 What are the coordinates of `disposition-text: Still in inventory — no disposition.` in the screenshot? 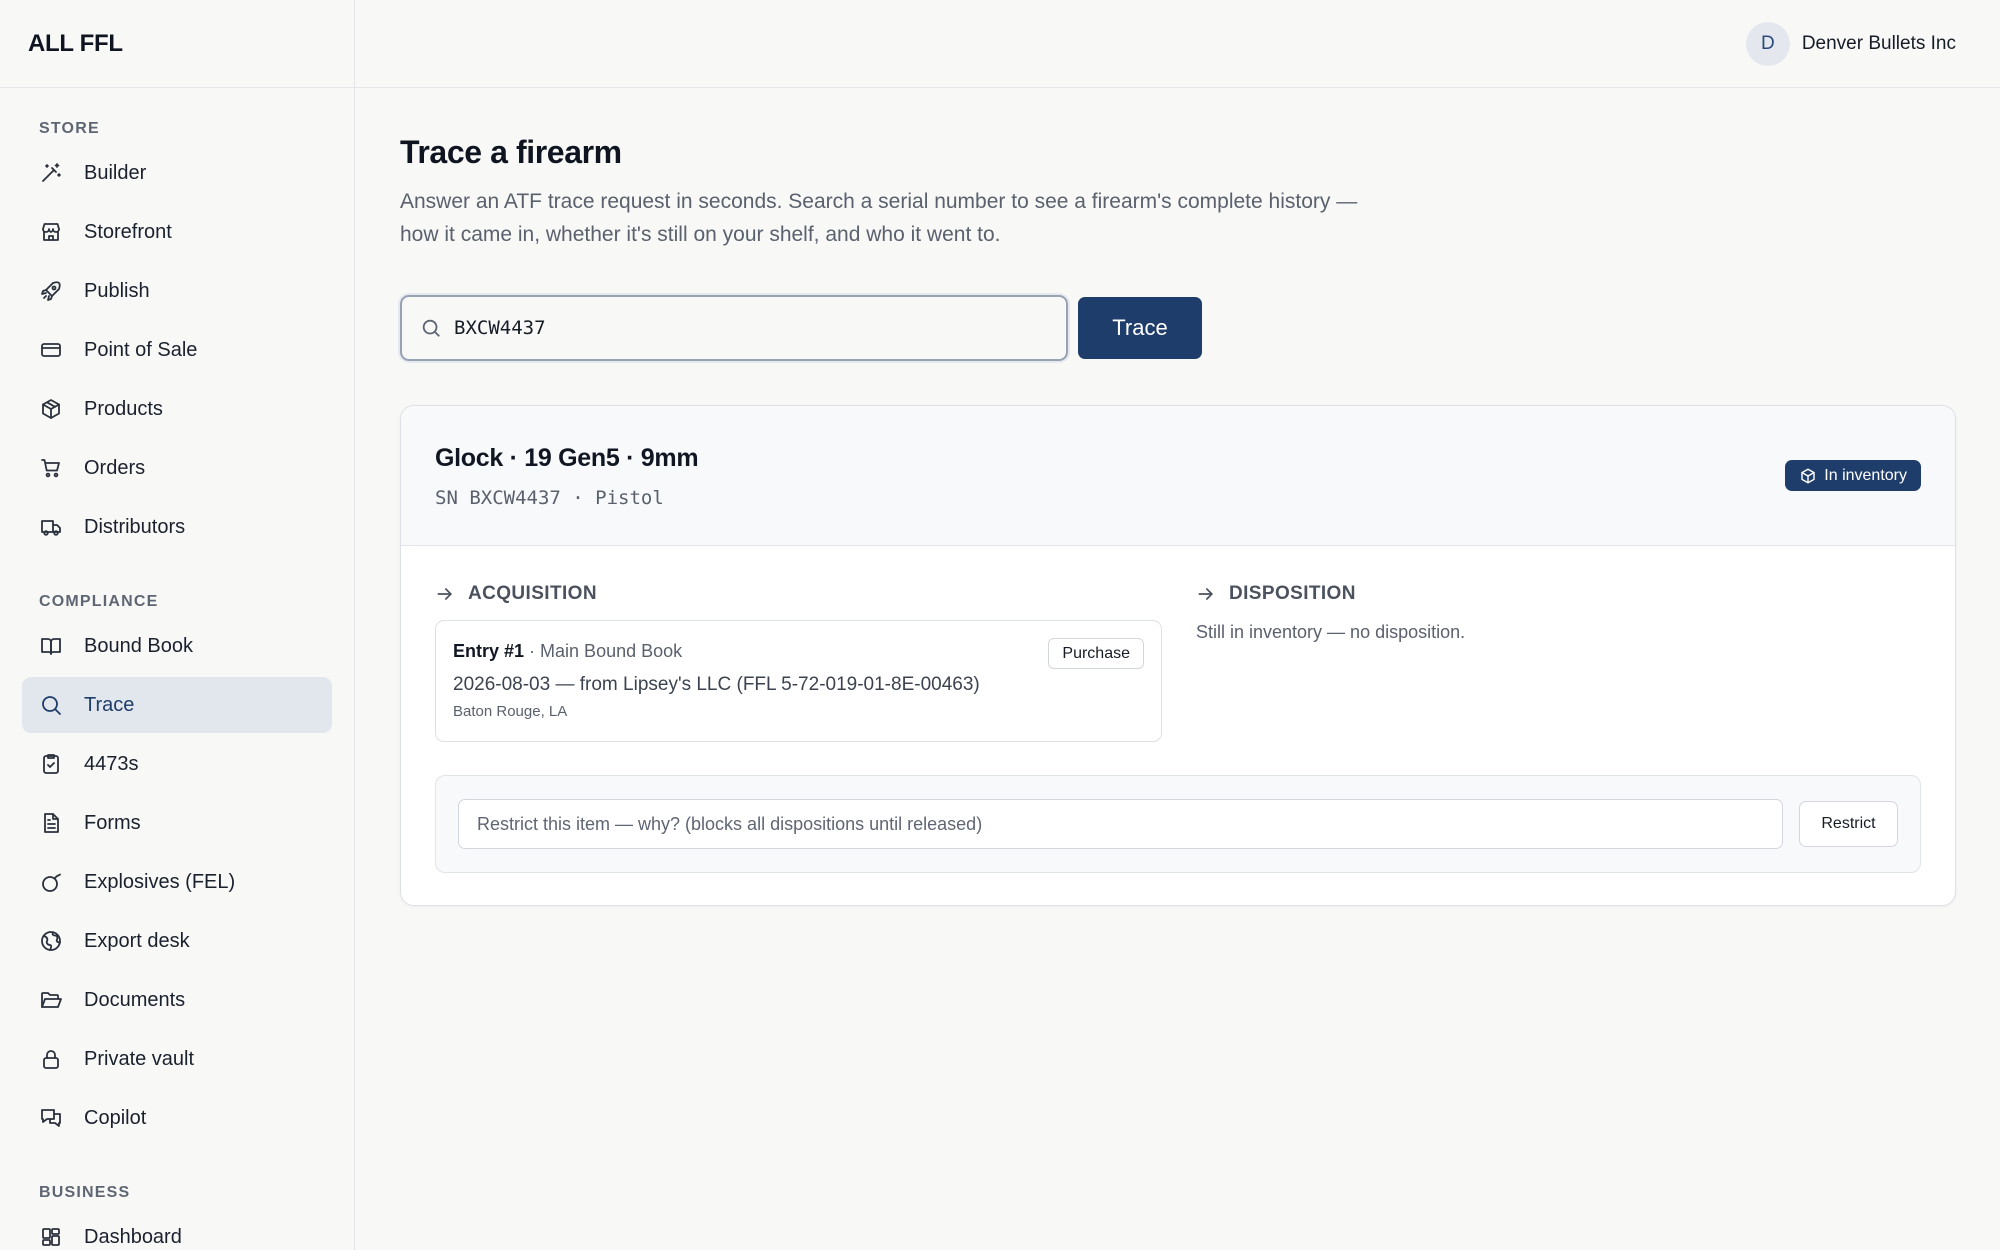 It's located at (1331, 632).